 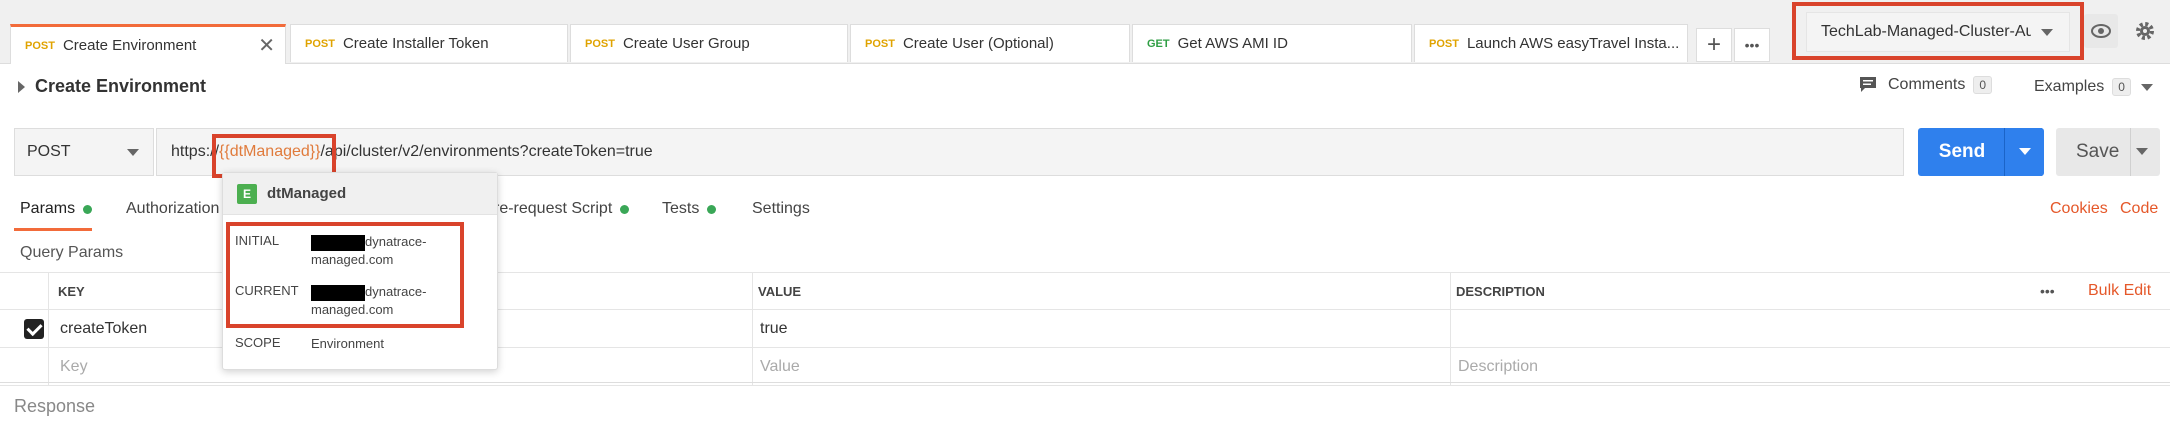 I want to click on tab-create-user-optional: POST Create User (Optional), so click(x=990, y=43).